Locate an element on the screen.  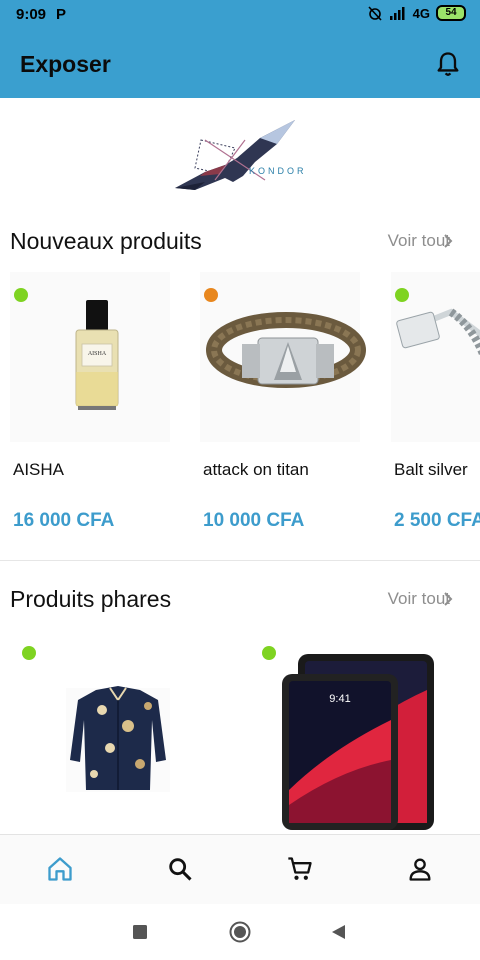
product-card: Balt silver 2 500 CFA is located at coordinates (430, 412).